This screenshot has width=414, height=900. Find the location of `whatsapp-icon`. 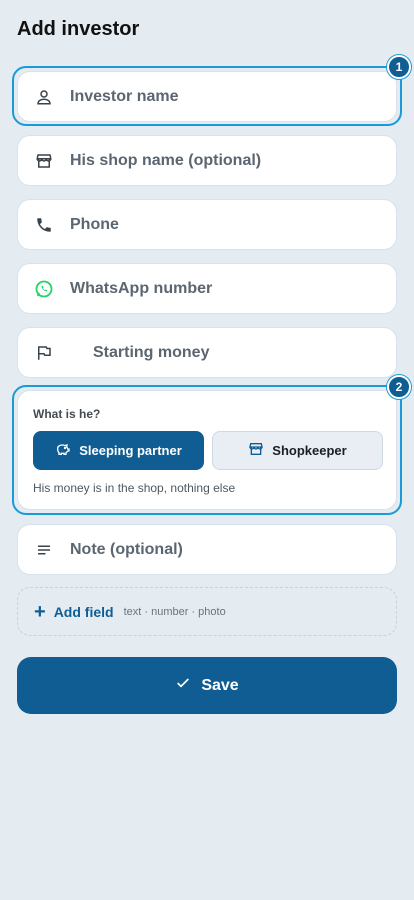

whatsapp-icon is located at coordinates (44, 289).